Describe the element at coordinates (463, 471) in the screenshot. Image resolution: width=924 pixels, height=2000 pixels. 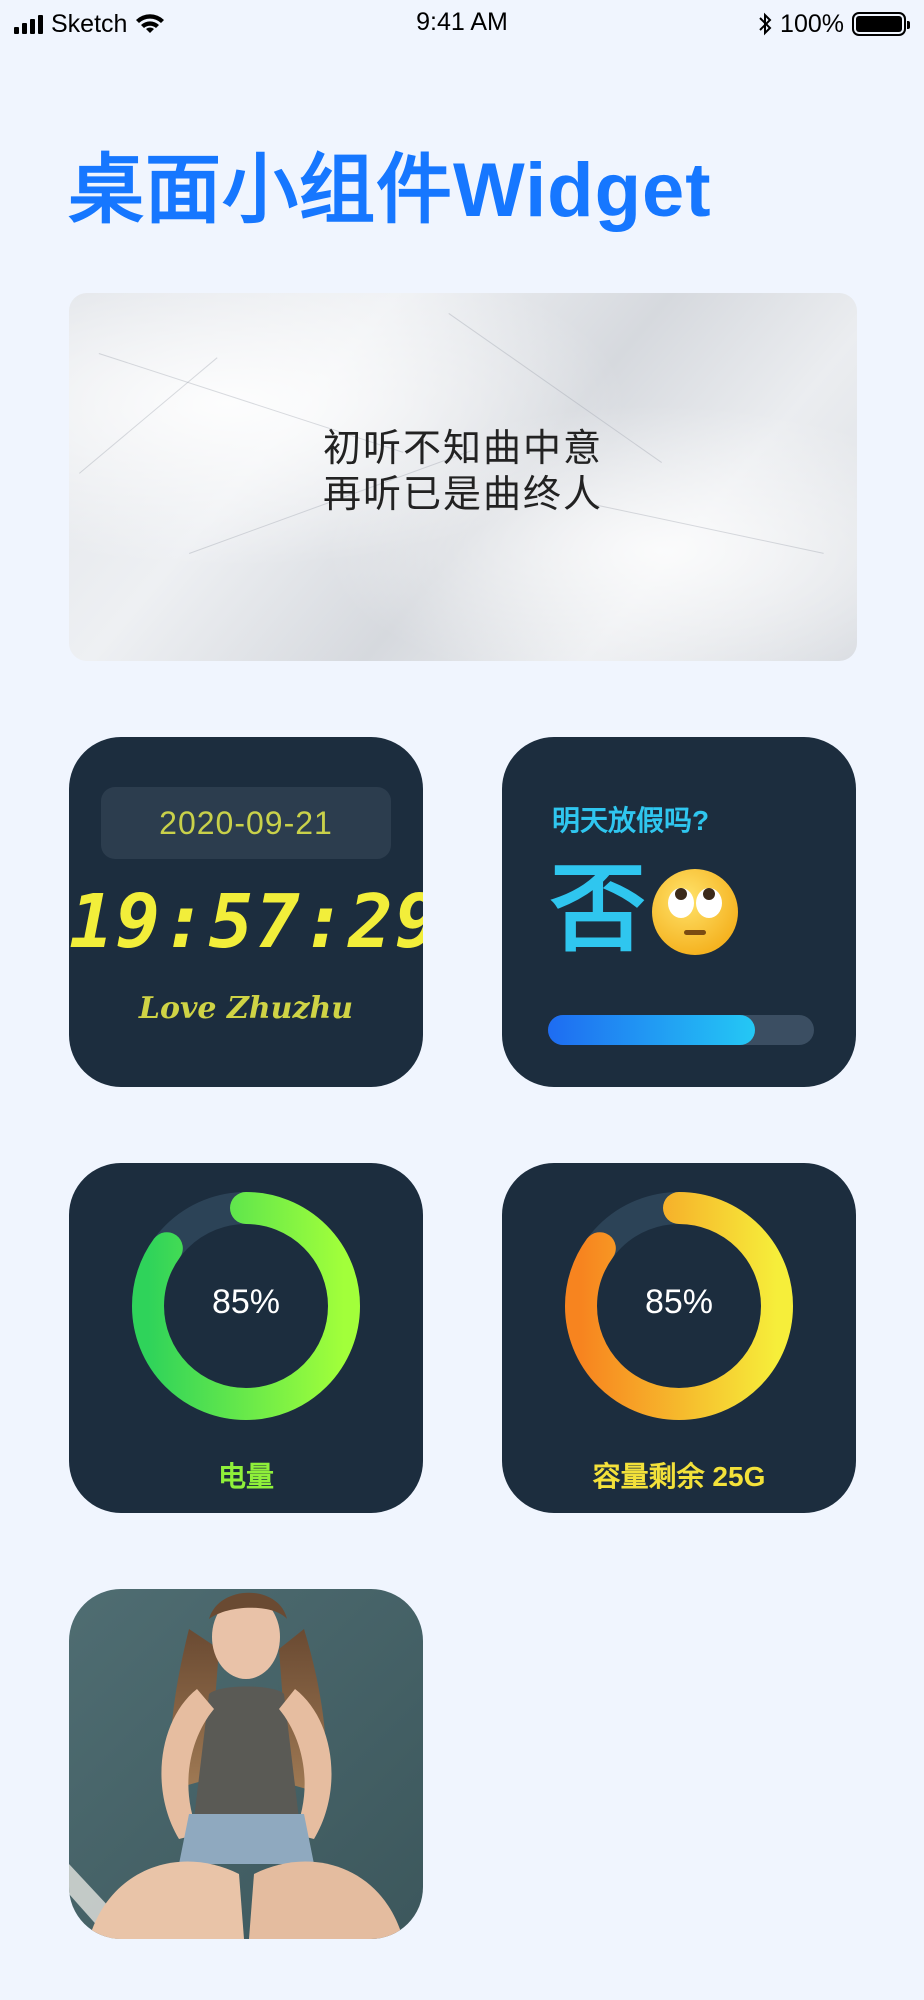
I see `quote-text: 初听不知曲中意 再听已是曲终人` at that location.